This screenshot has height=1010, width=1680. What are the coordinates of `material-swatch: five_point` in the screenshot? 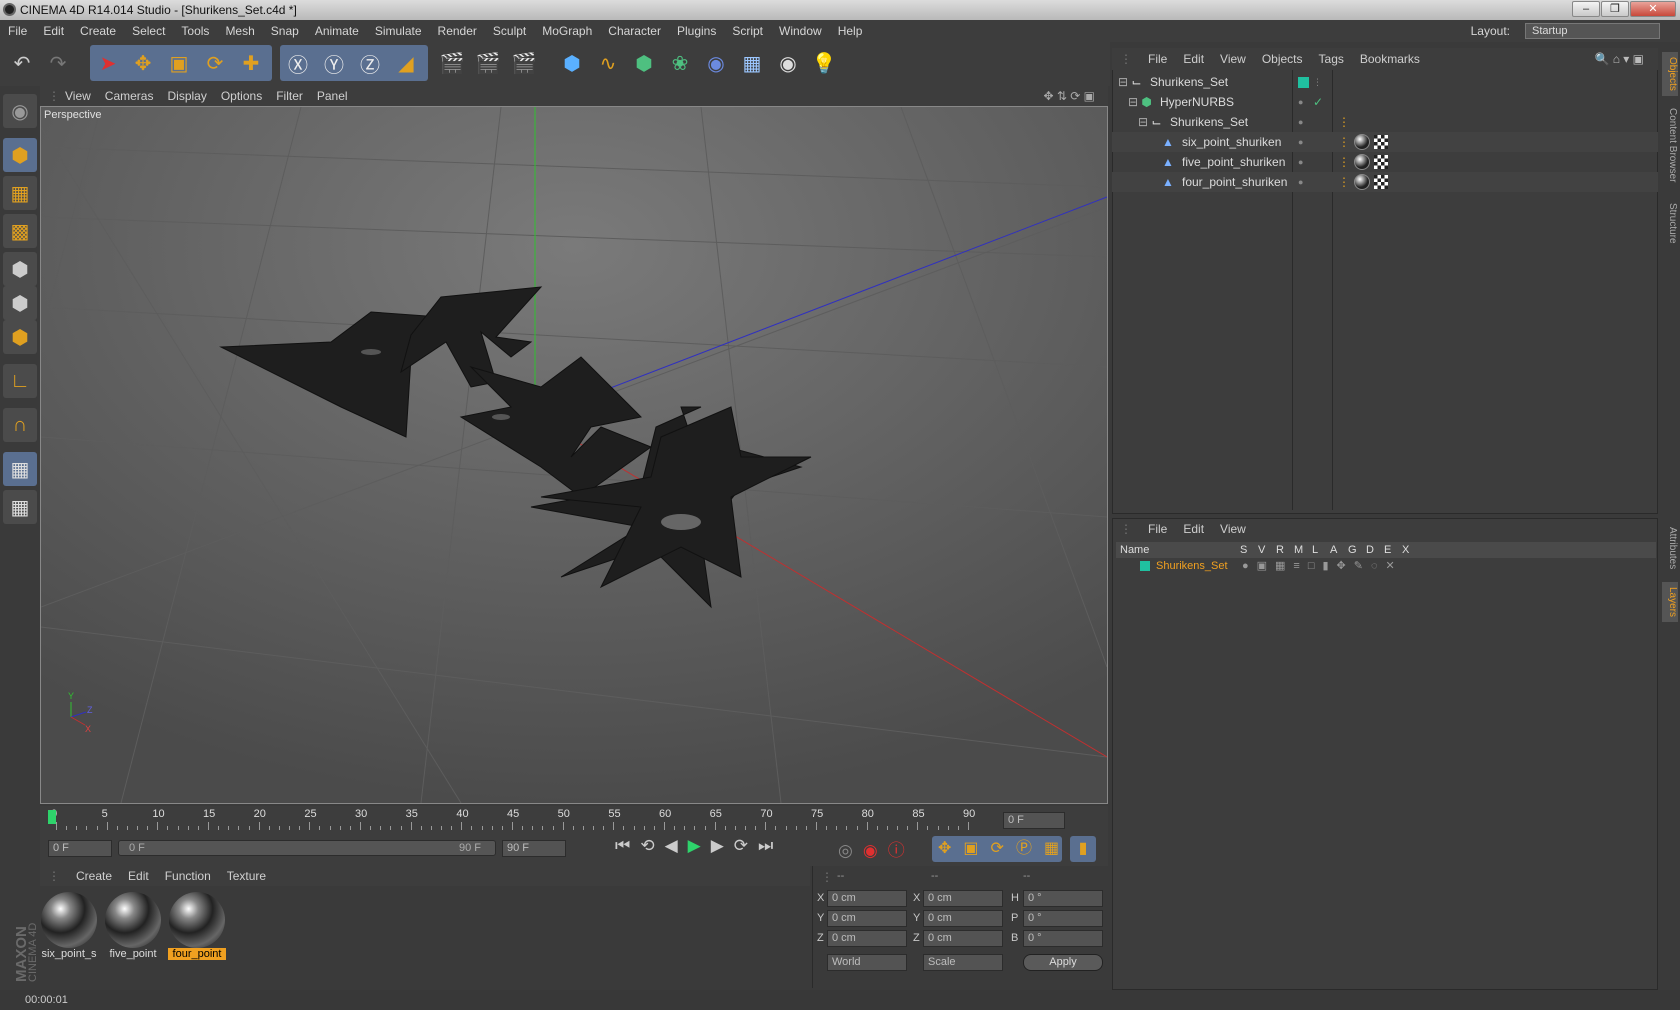 It's located at (133, 926).